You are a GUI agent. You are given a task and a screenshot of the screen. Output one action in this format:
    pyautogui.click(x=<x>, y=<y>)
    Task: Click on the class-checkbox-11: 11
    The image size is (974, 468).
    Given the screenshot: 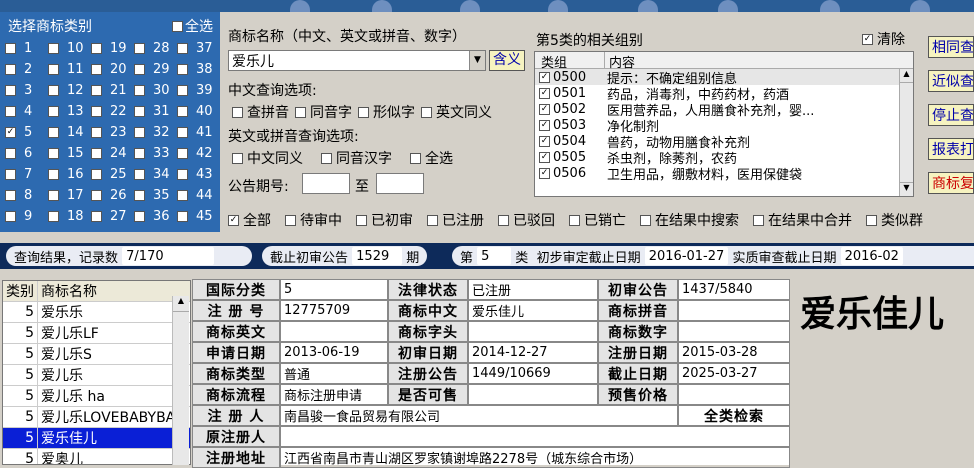 What is the action you would take?
    pyautogui.click(x=64, y=69)
    